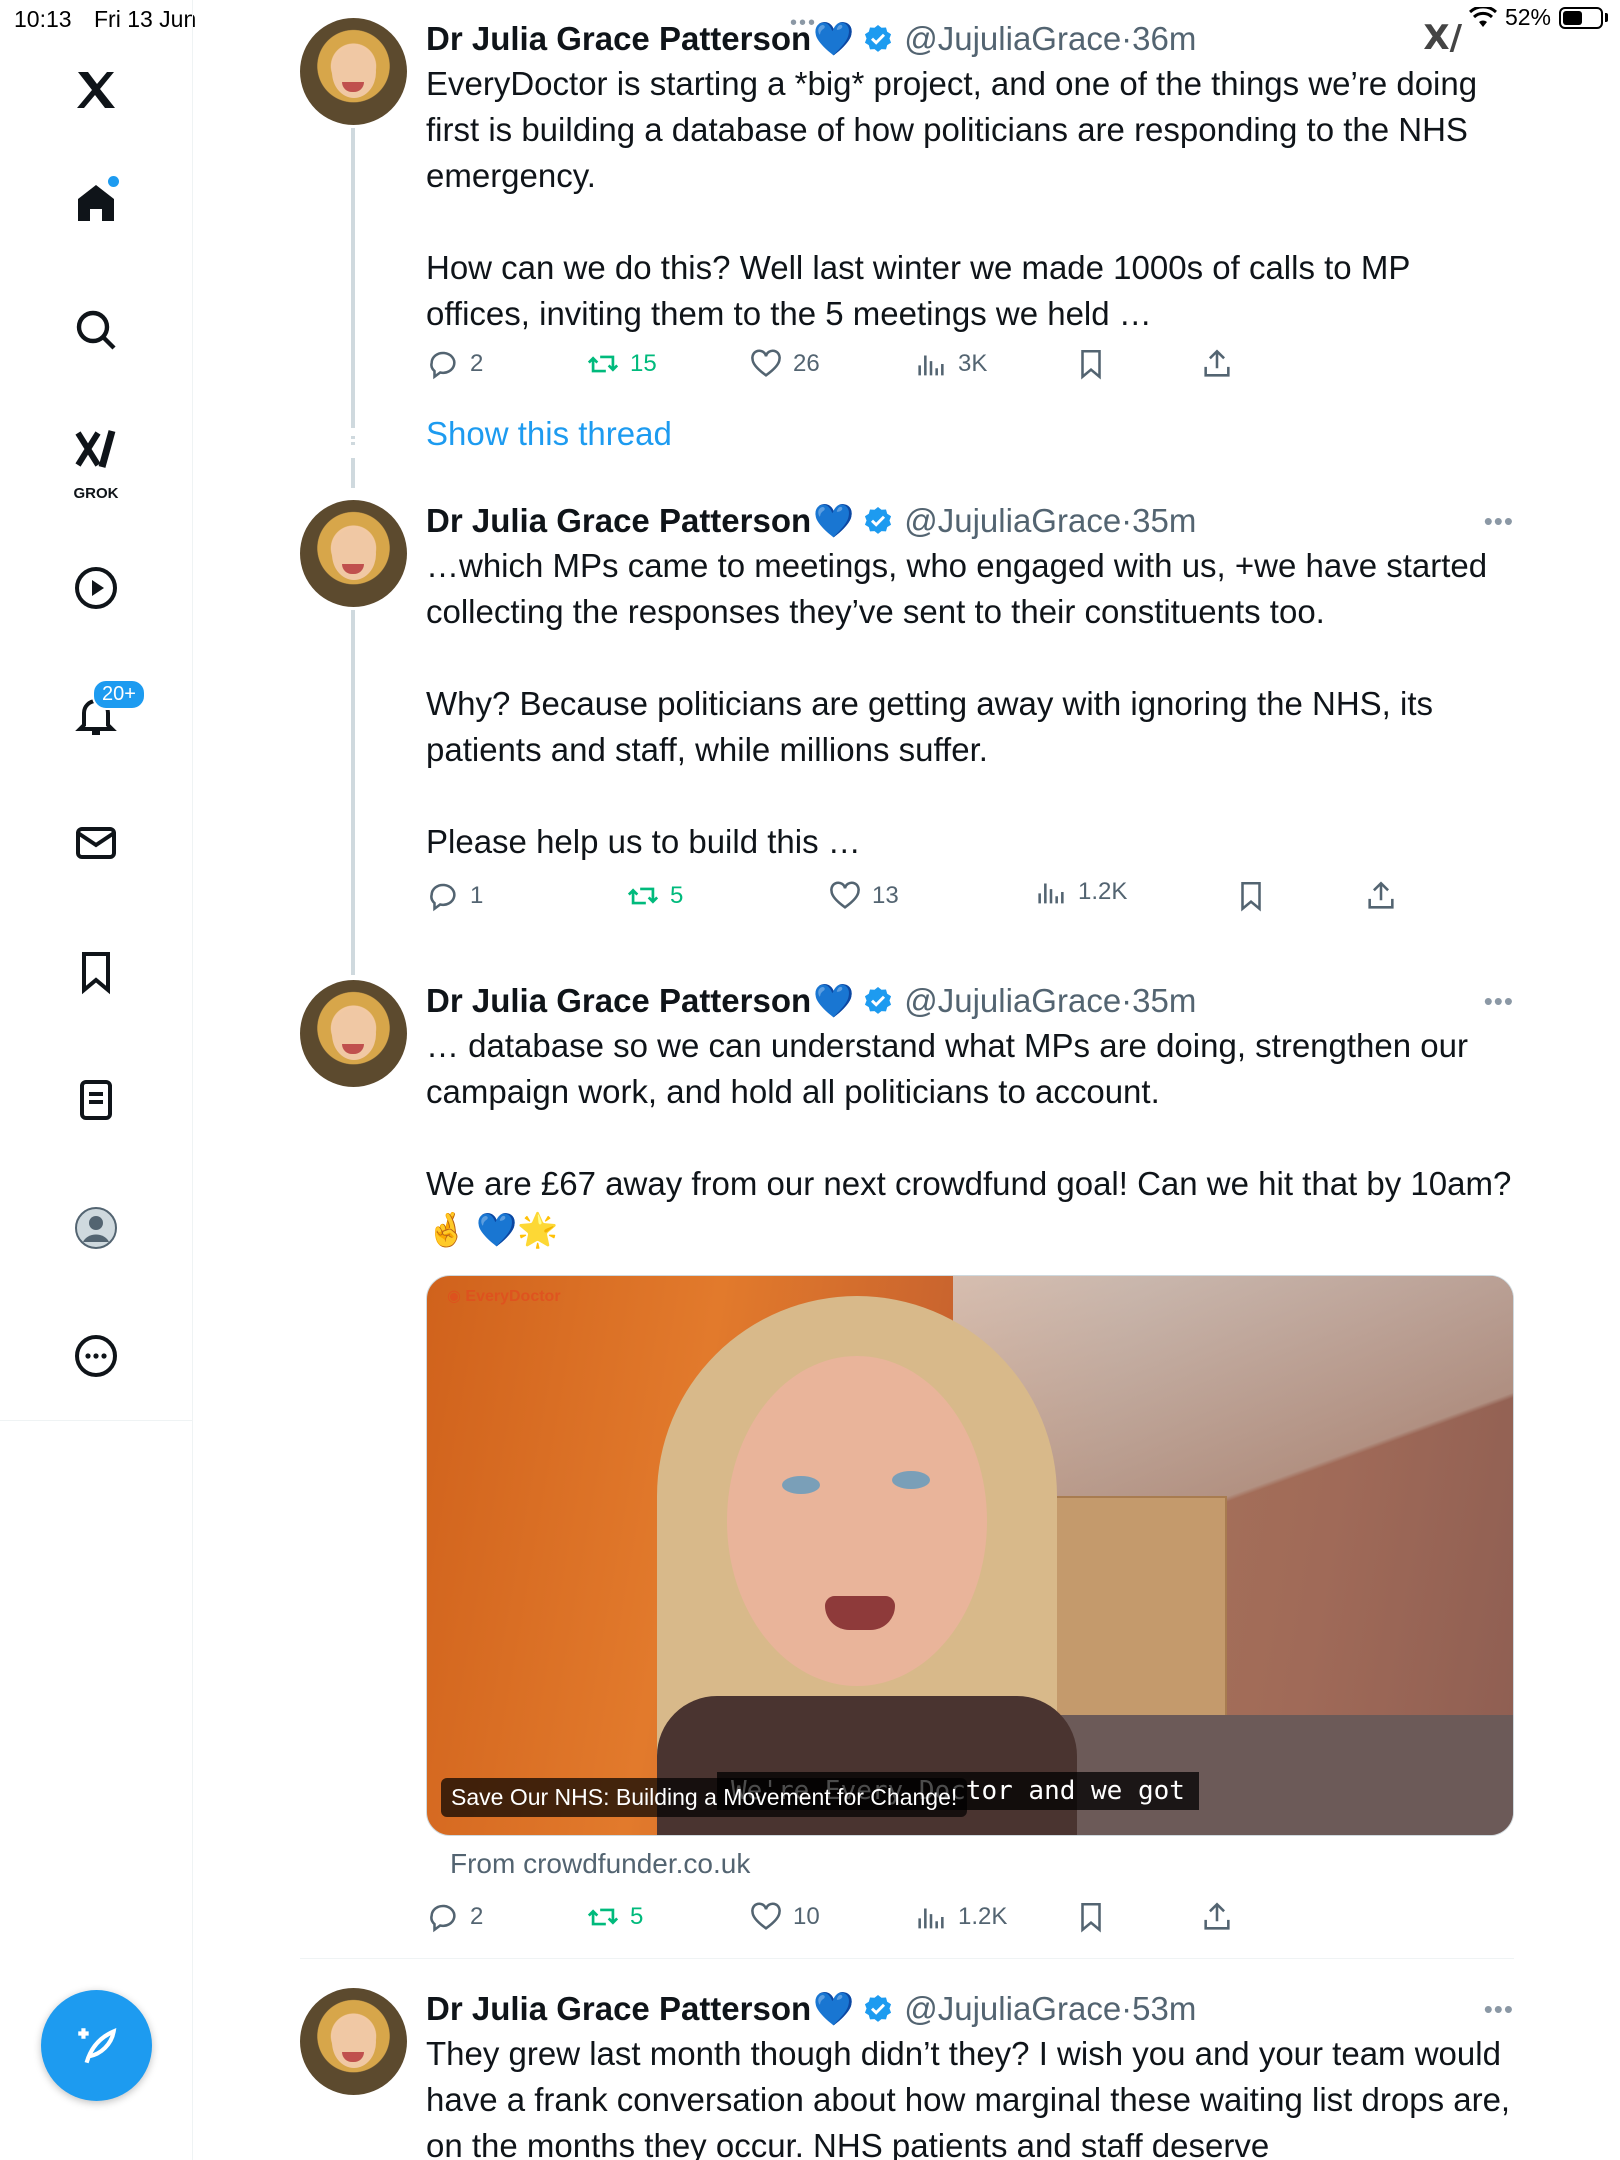 The height and width of the screenshot is (2160, 1620). I want to click on grok-label: GROK, so click(96, 493).